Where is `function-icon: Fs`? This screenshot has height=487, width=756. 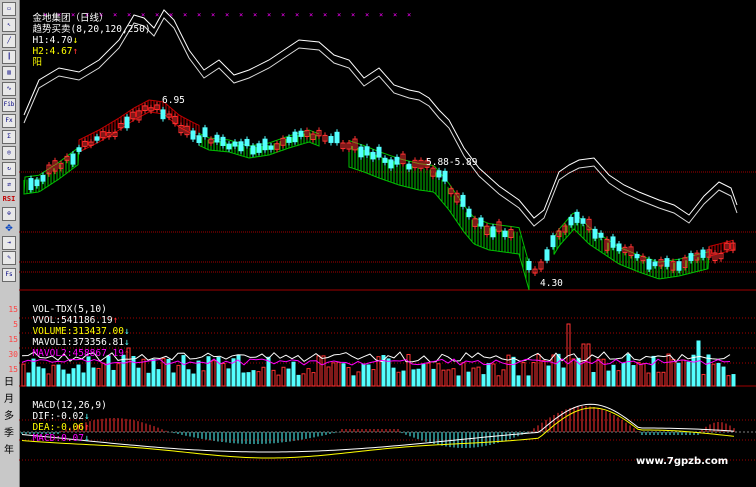
function-icon: Fs is located at coordinates (9, 275).